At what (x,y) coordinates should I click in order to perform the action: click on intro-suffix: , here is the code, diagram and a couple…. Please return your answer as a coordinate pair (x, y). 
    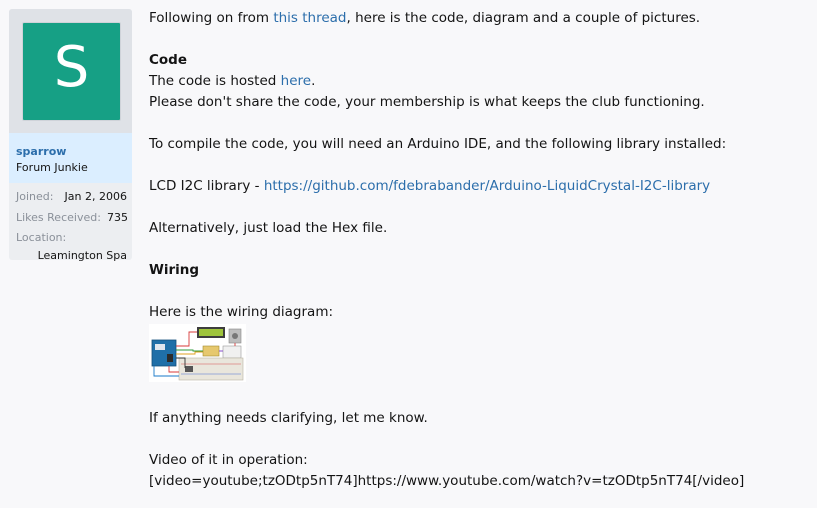
    Looking at the image, I should click on (523, 18).